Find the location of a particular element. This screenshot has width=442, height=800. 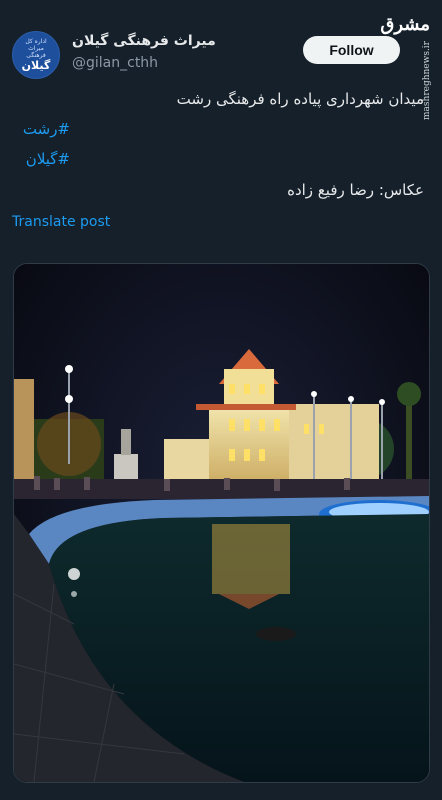

avatar-word: گیلان is located at coordinates (36, 65).